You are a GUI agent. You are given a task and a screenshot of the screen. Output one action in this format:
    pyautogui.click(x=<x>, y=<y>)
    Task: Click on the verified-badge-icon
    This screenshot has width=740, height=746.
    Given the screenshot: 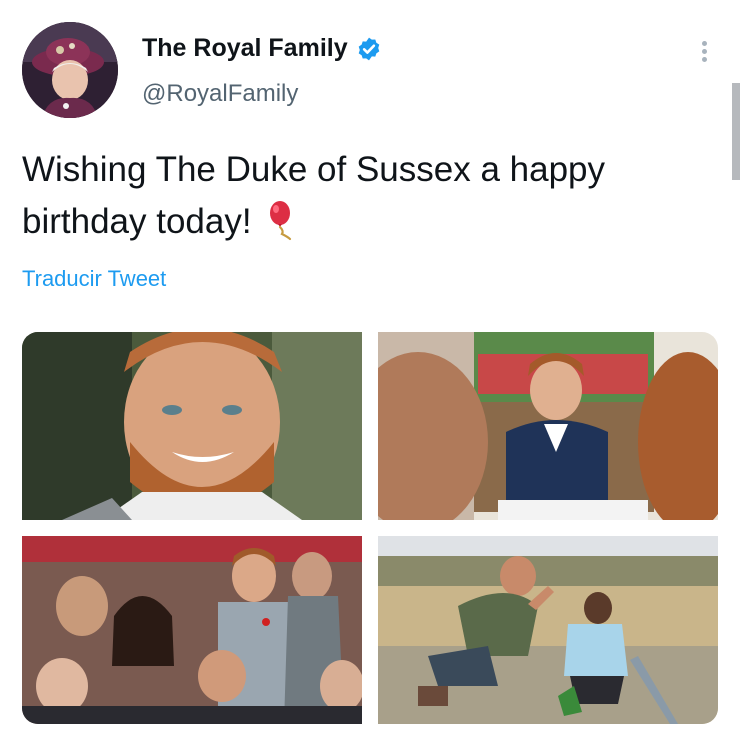 What is the action you would take?
    pyautogui.click(x=368, y=48)
    